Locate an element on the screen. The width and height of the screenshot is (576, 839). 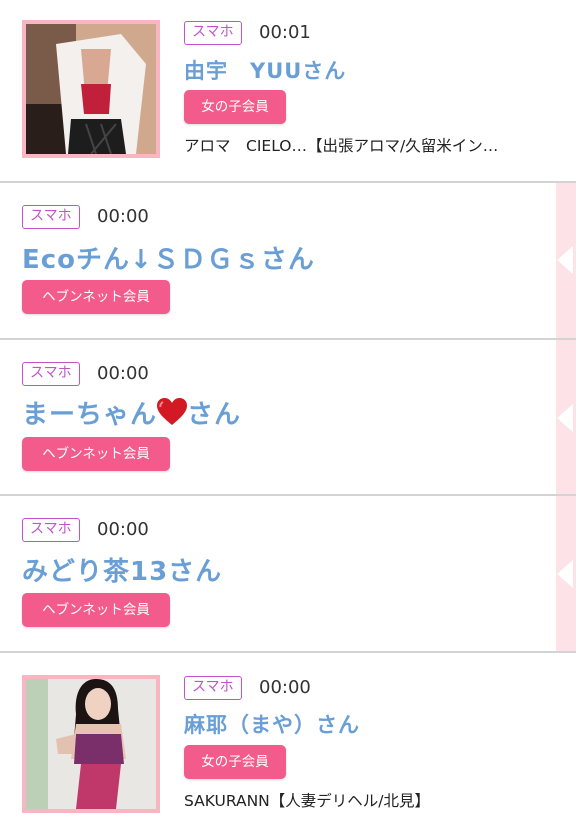
user-name: Ecoチん↓ＳＤＧｓさん is located at coordinates (168, 257).